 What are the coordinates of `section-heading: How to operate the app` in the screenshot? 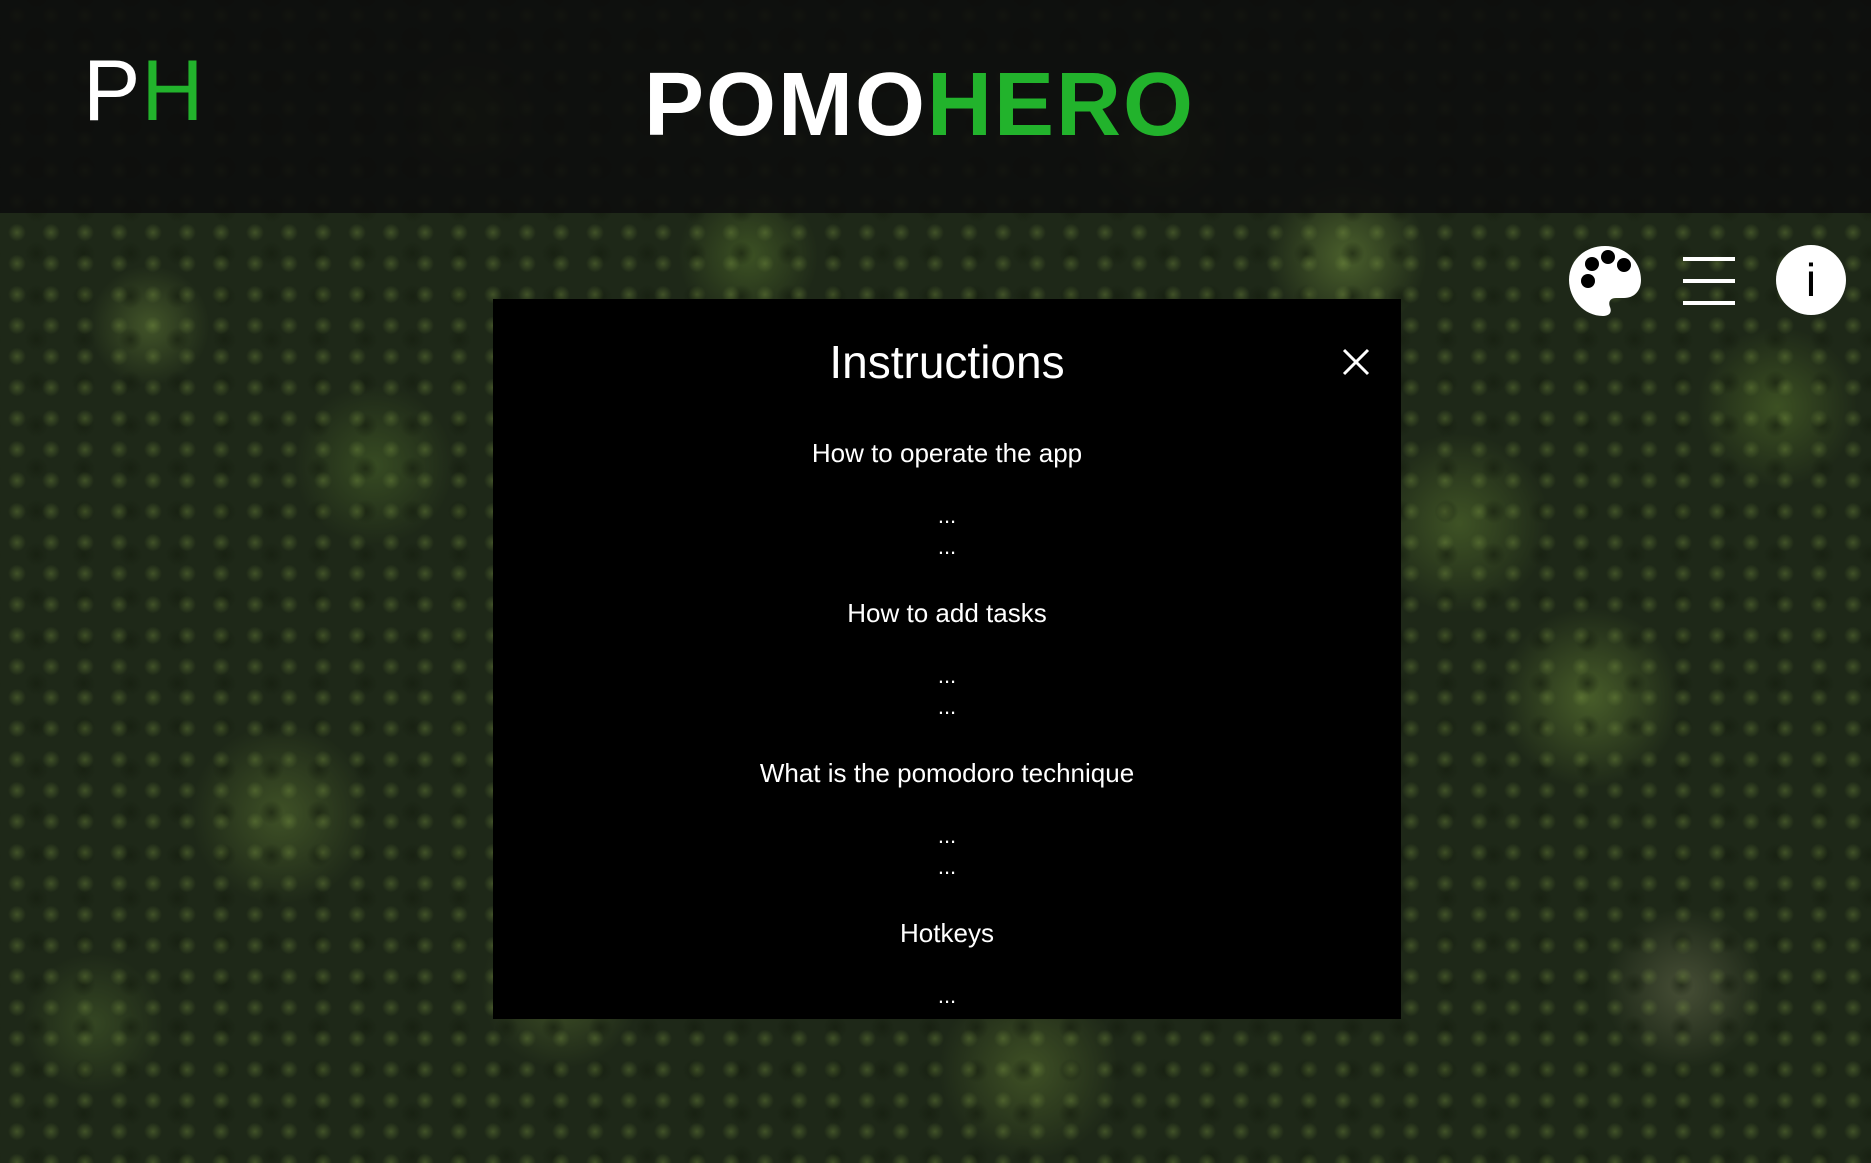 It's located at (947, 453).